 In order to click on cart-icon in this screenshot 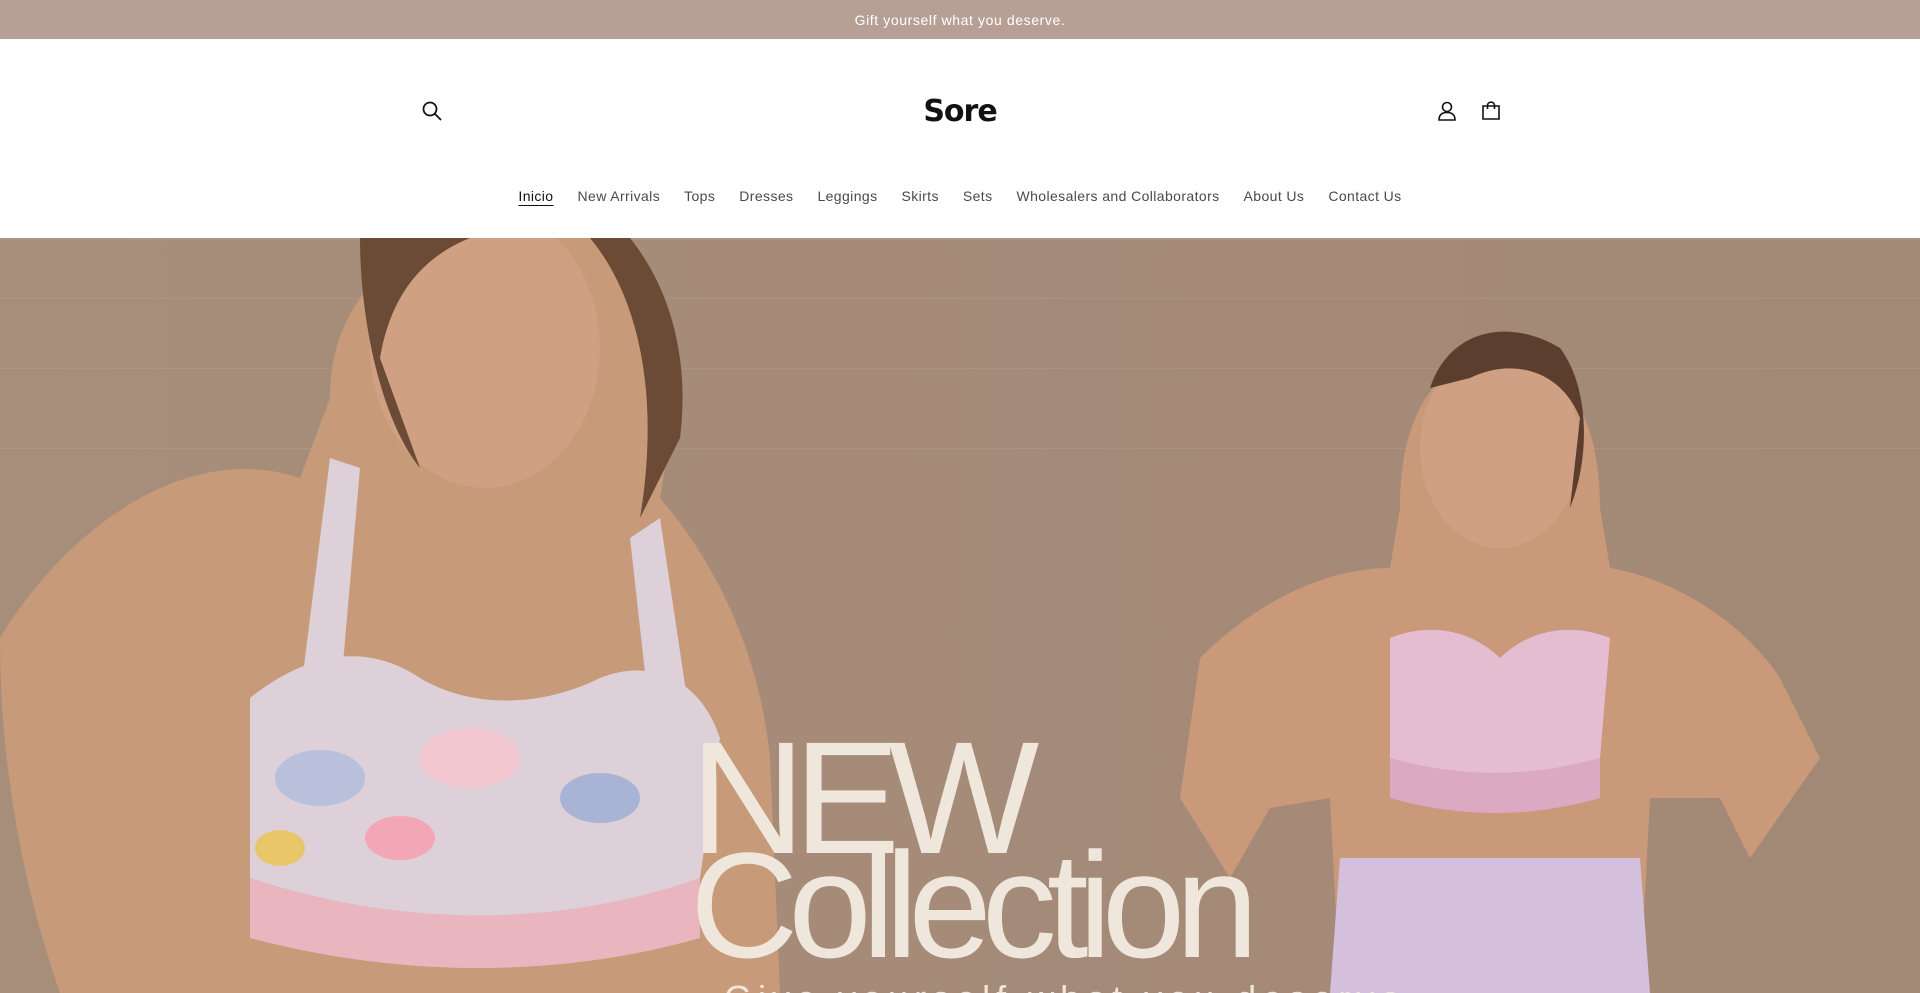, I will do `click(1491, 110)`.